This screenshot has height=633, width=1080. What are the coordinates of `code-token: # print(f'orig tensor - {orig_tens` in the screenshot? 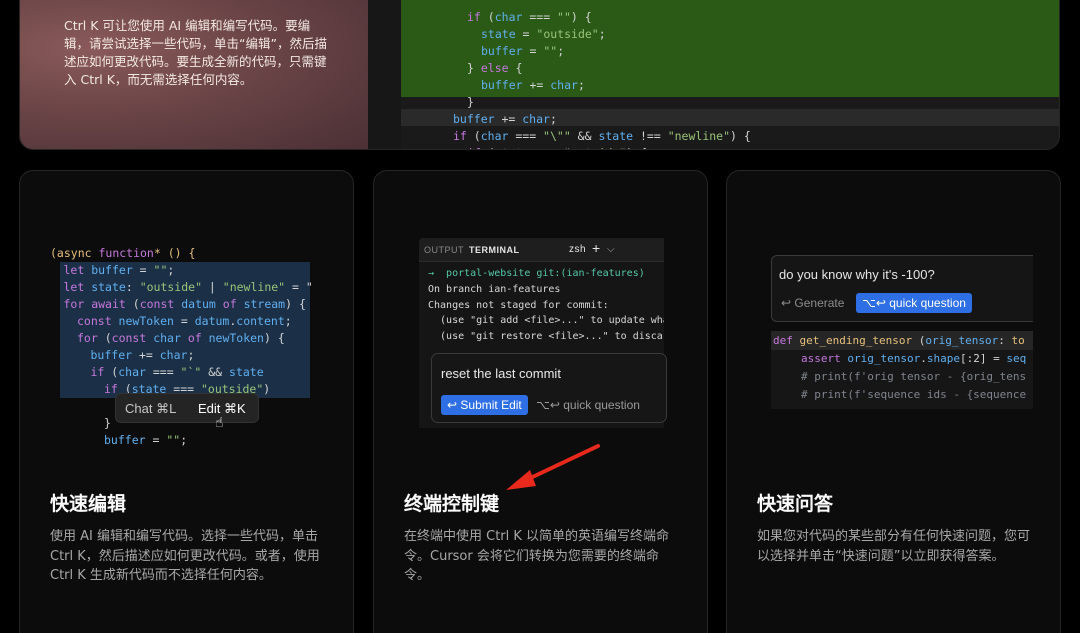 It's located at (914, 376).